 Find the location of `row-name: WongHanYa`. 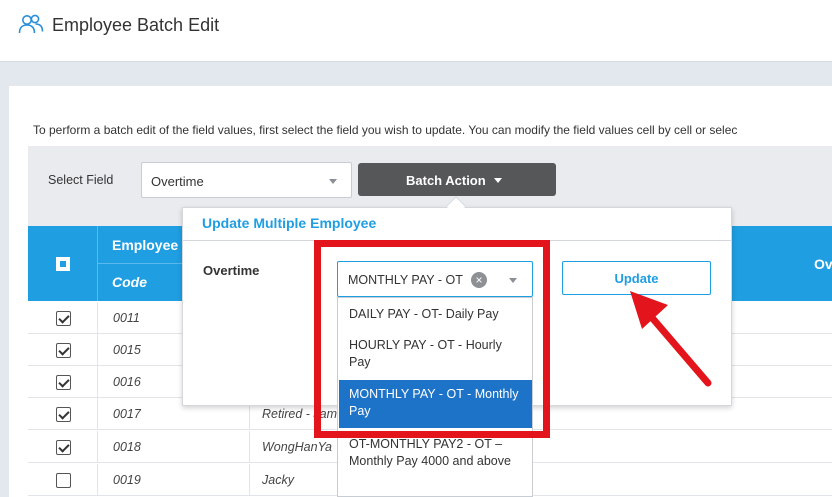

row-name: WongHanYa is located at coordinates (297, 447).